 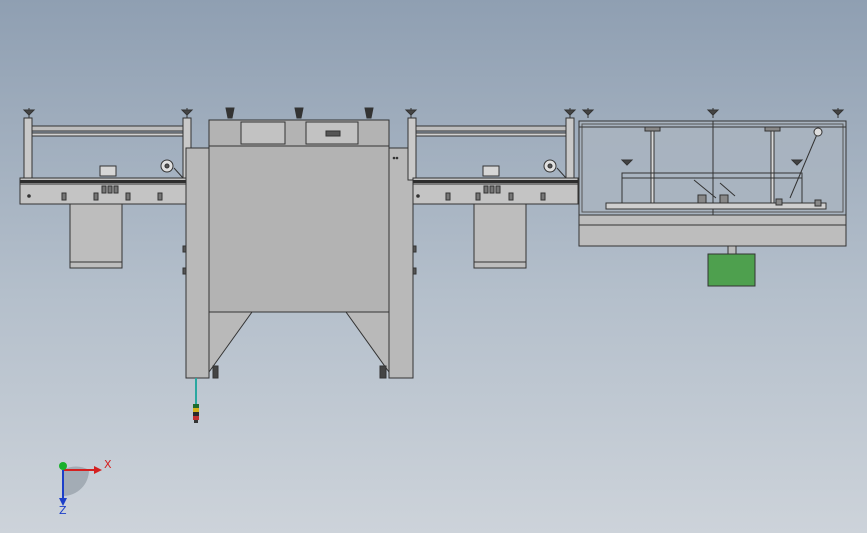 I want to click on central-station, so click(x=299, y=243).